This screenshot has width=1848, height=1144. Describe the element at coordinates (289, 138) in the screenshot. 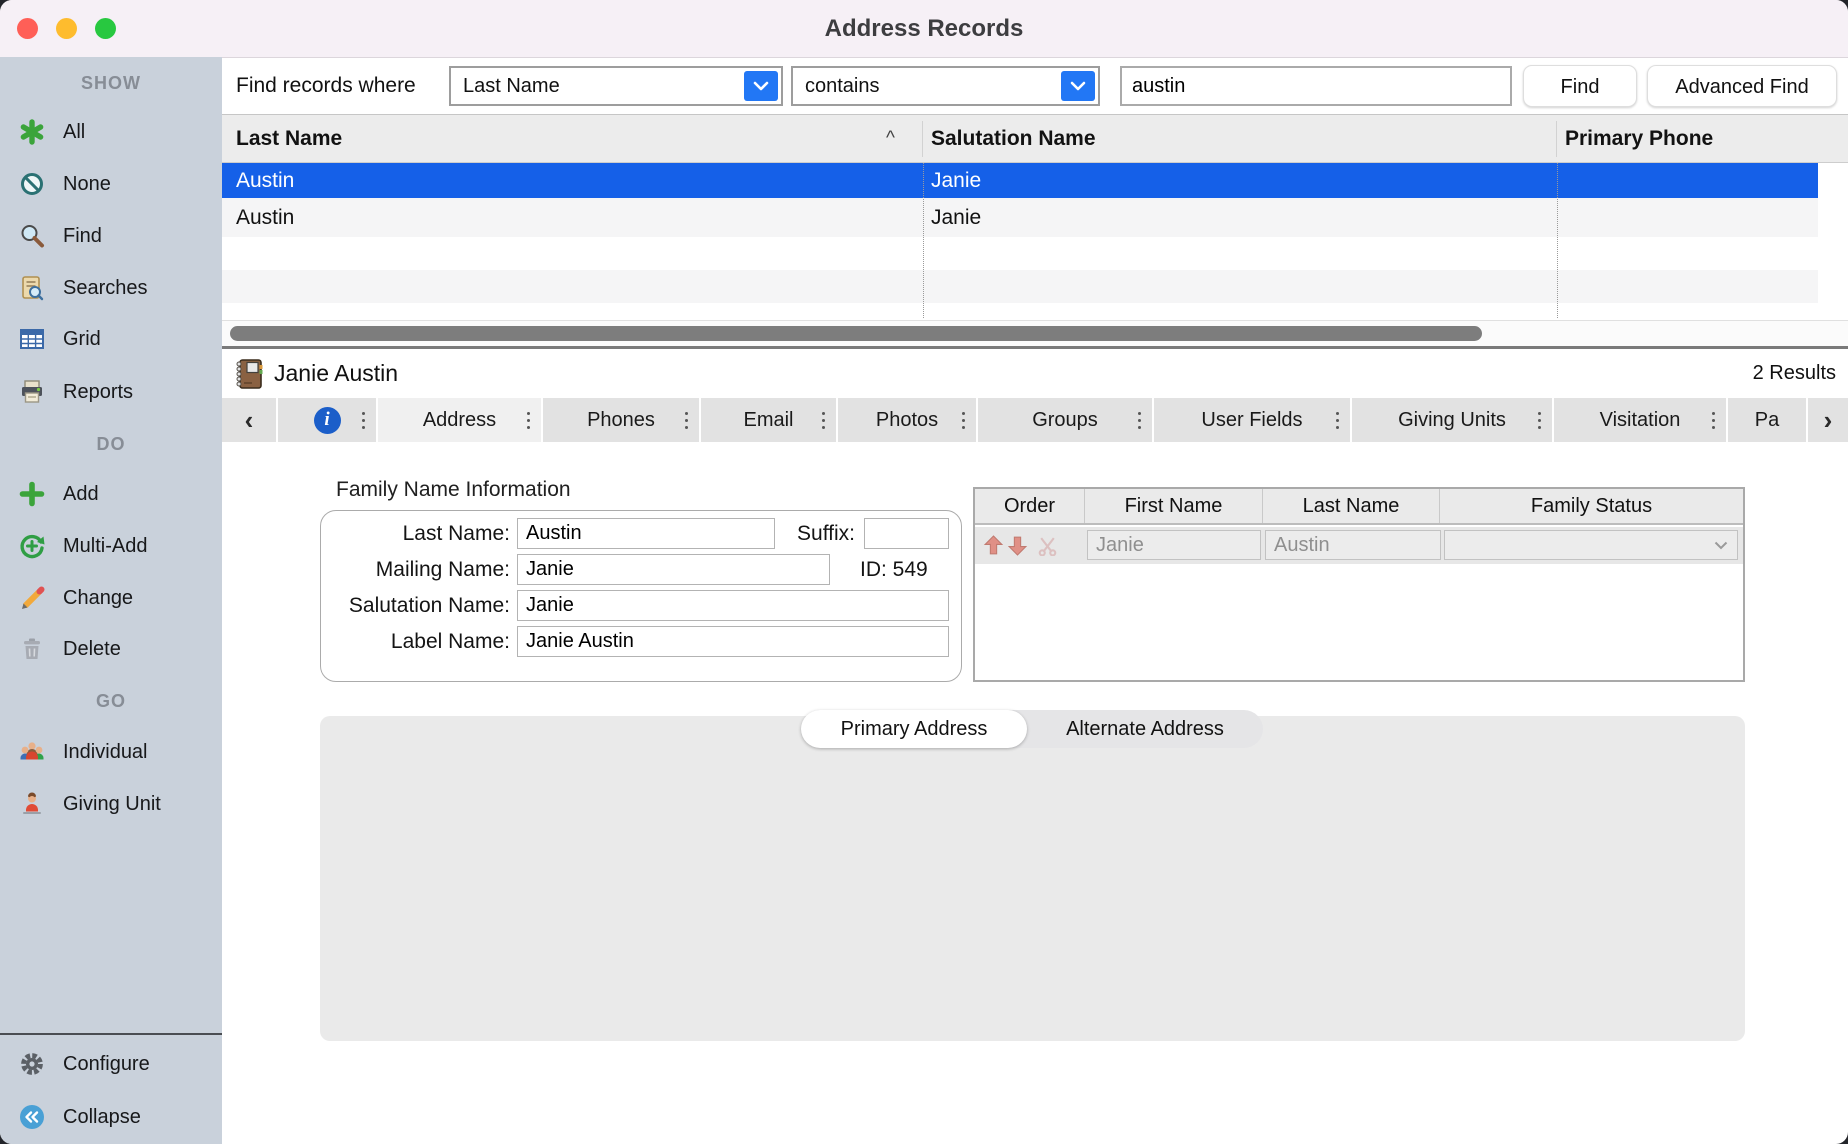

I see `column-header-last-name: Last Name` at that location.